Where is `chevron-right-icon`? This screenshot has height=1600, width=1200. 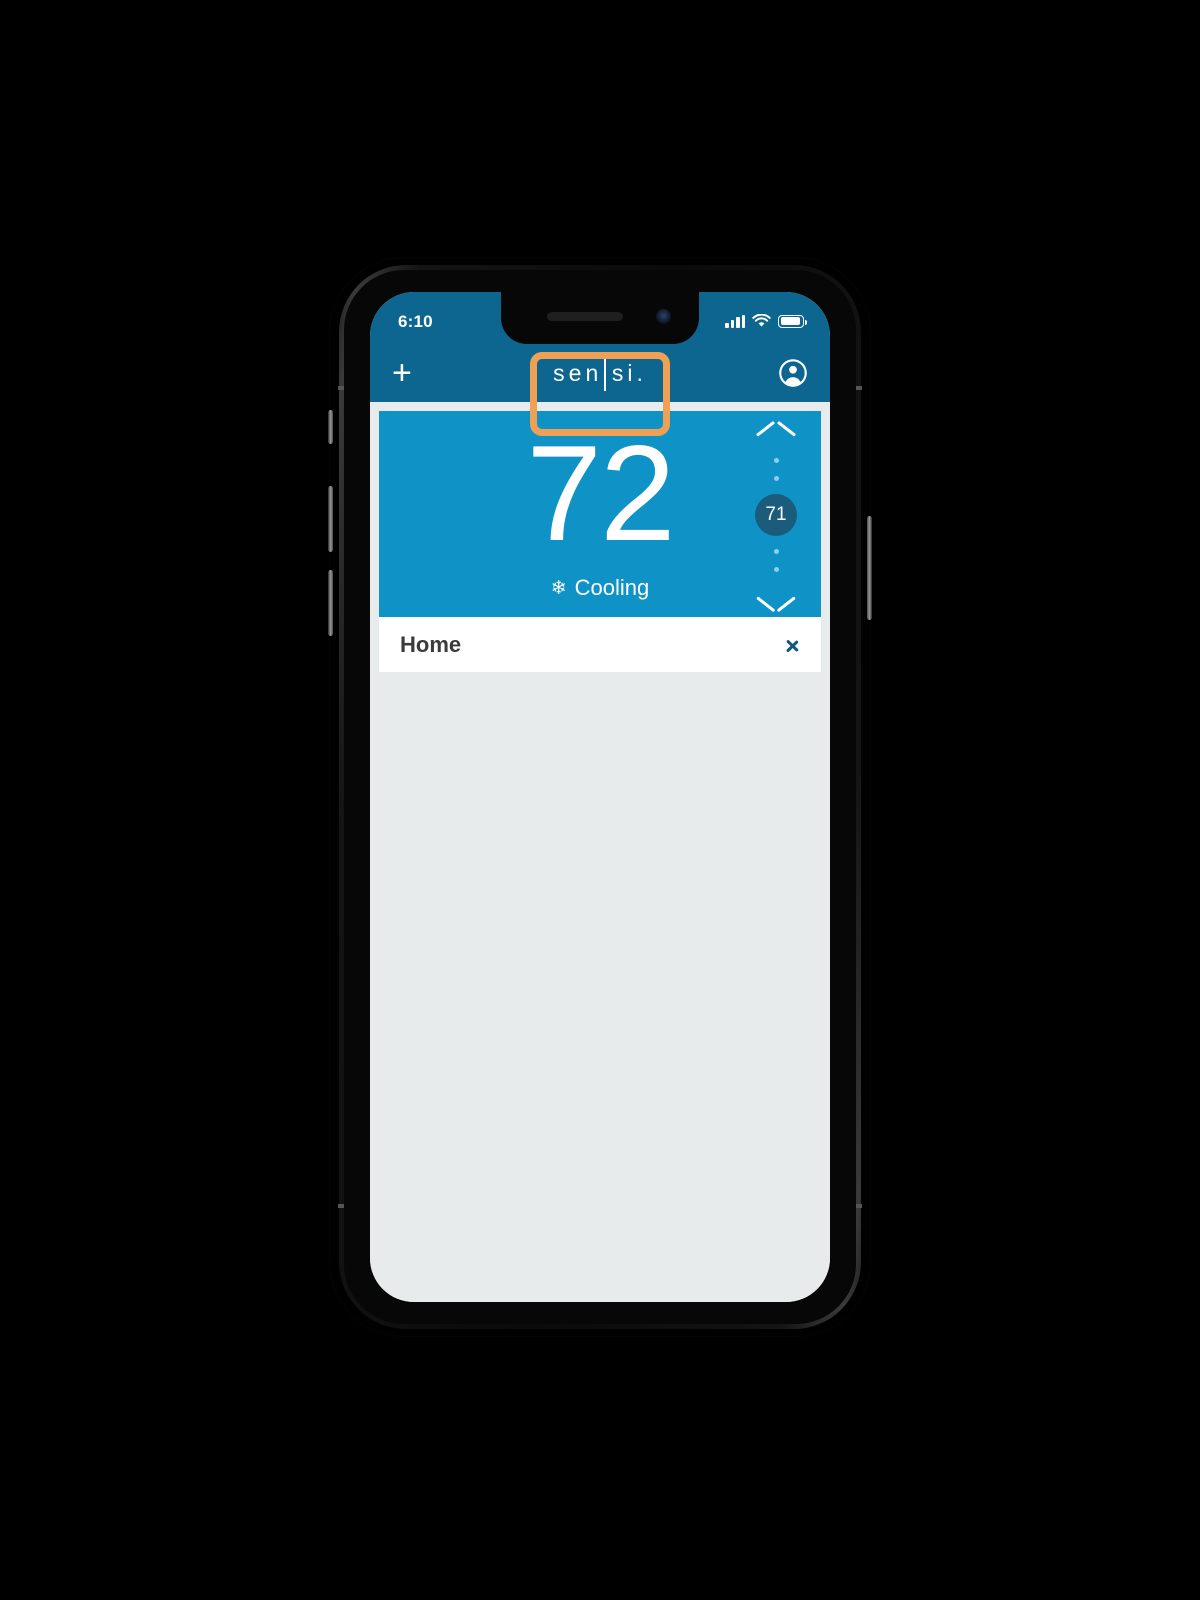 chevron-right-icon is located at coordinates (793, 645).